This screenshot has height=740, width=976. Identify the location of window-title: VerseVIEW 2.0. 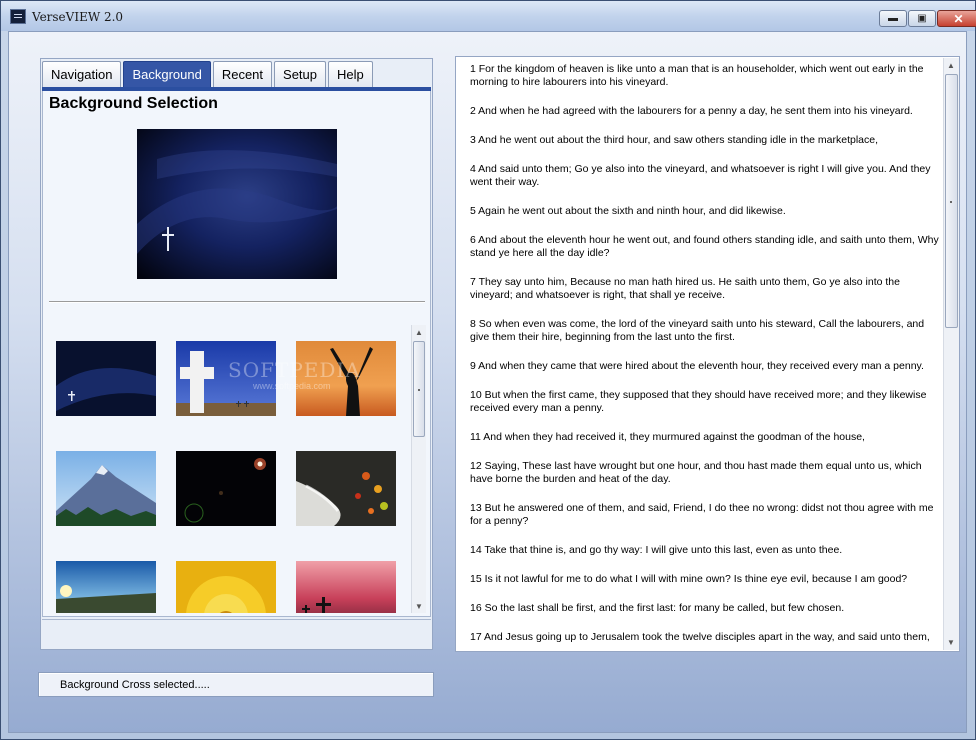
(78, 17).